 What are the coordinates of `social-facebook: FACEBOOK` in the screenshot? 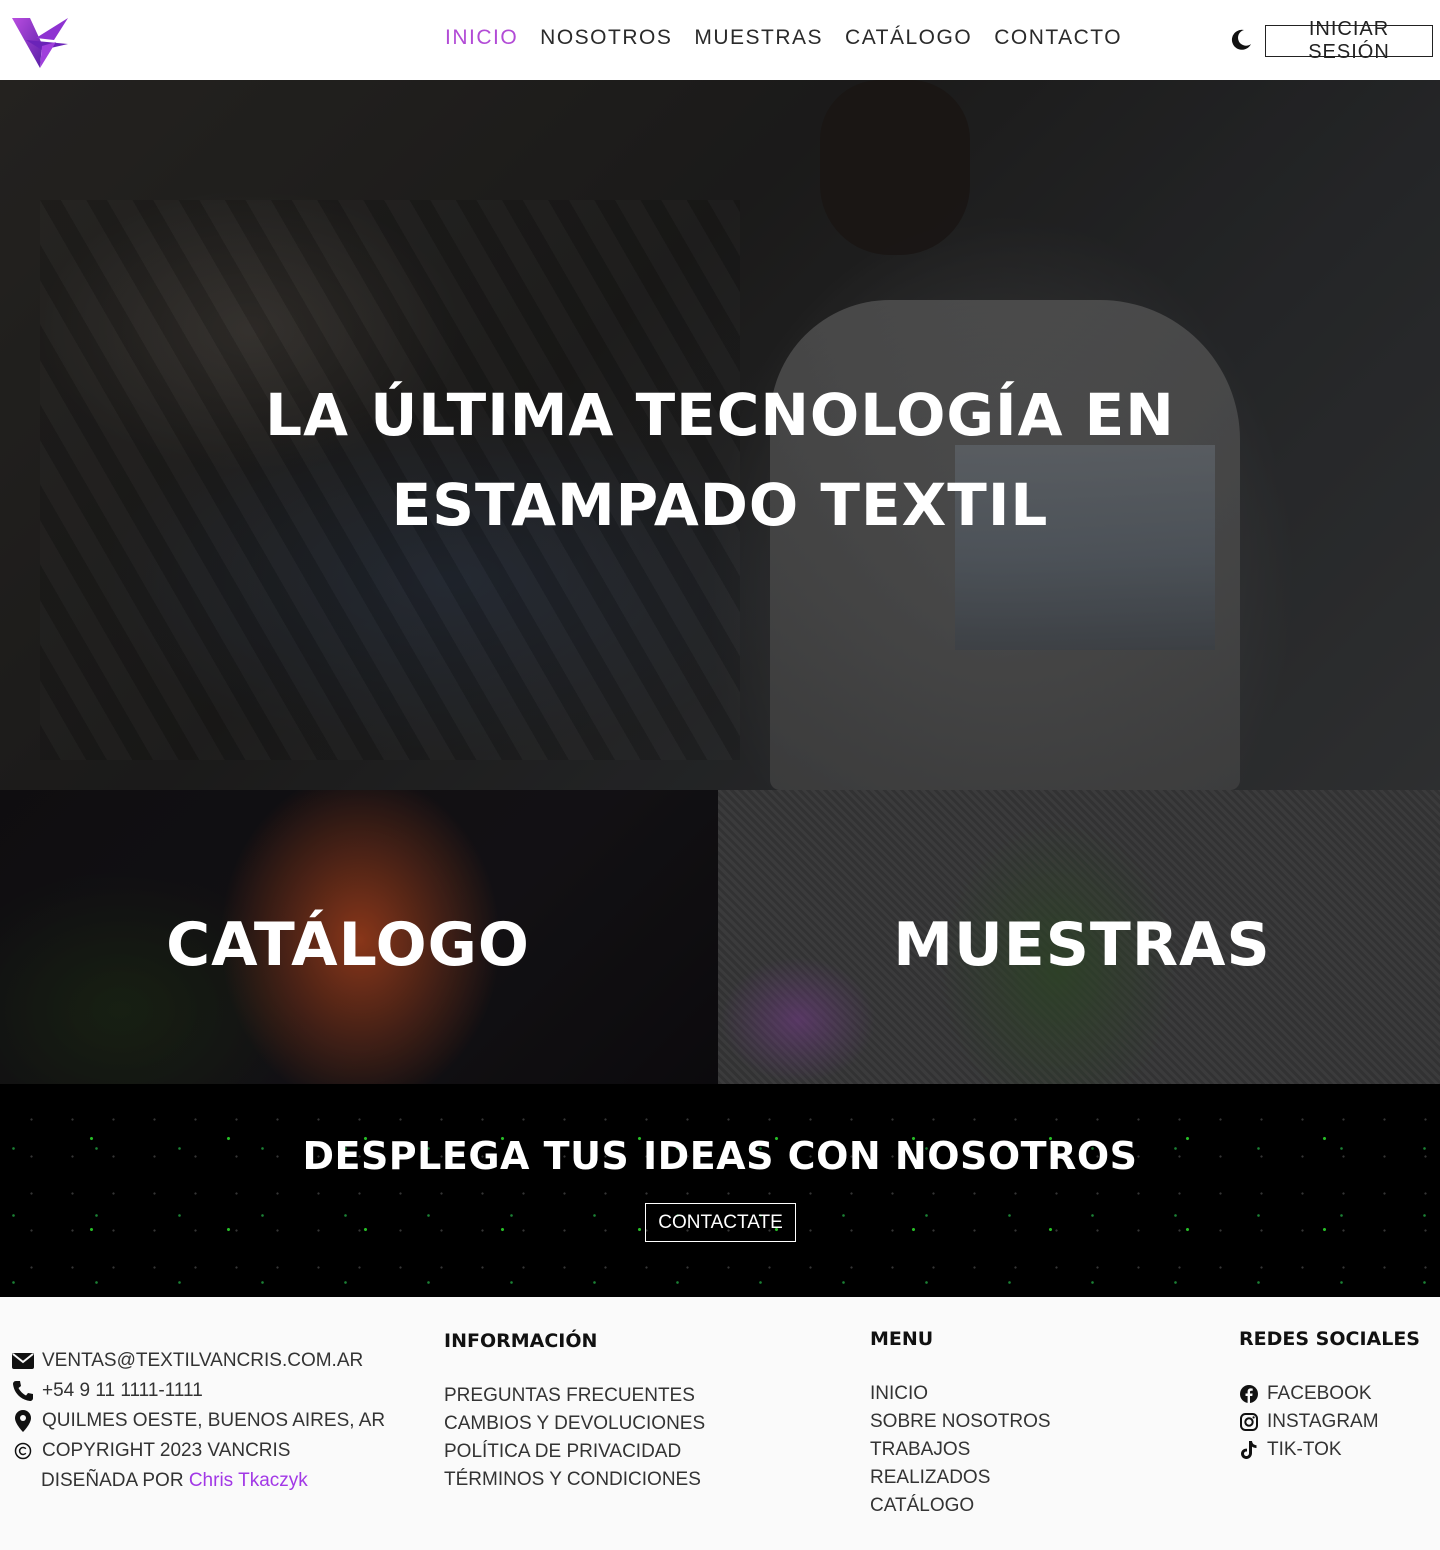 It's located at (1305, 1394).